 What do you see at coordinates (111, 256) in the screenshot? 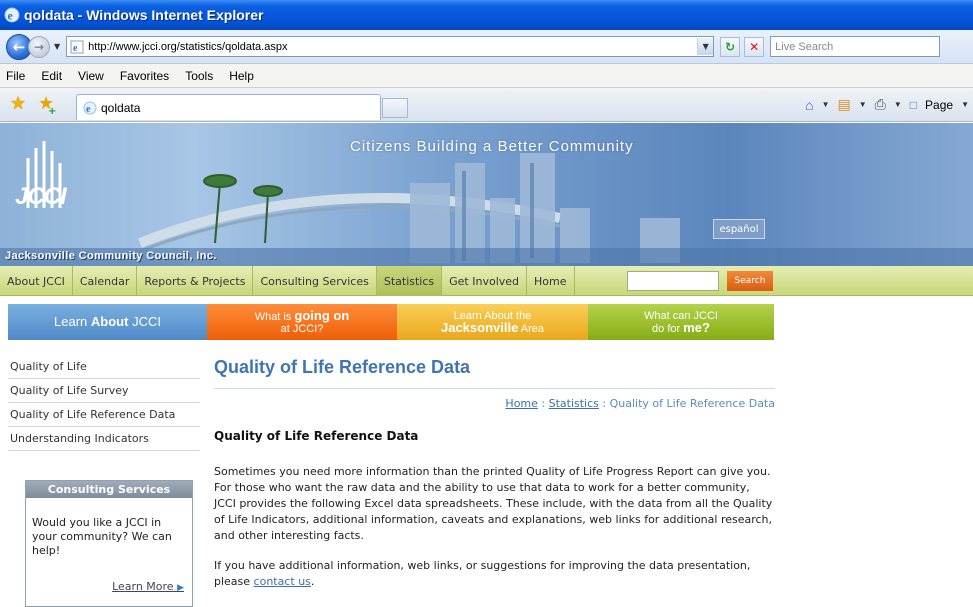
I see `org-name: Jacksonville Community Council, Inc.` at bounding box center [111, 256].